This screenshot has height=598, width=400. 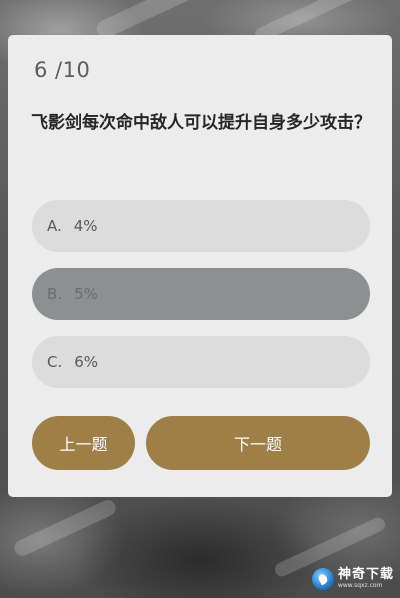 What do you see at coordinates (201, 294) in the screenshot?
I see `option-b: B. 5%` at bounding box center [201, 294].